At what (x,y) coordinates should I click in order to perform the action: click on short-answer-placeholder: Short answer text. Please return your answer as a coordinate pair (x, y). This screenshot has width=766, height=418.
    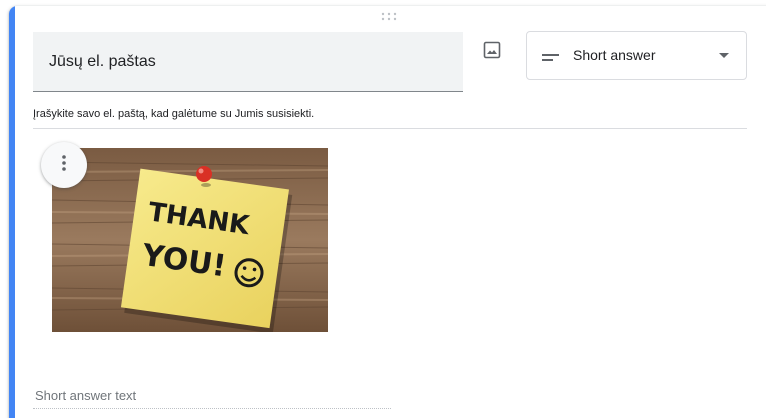
    Looking at the image, I should click on (86, 395).